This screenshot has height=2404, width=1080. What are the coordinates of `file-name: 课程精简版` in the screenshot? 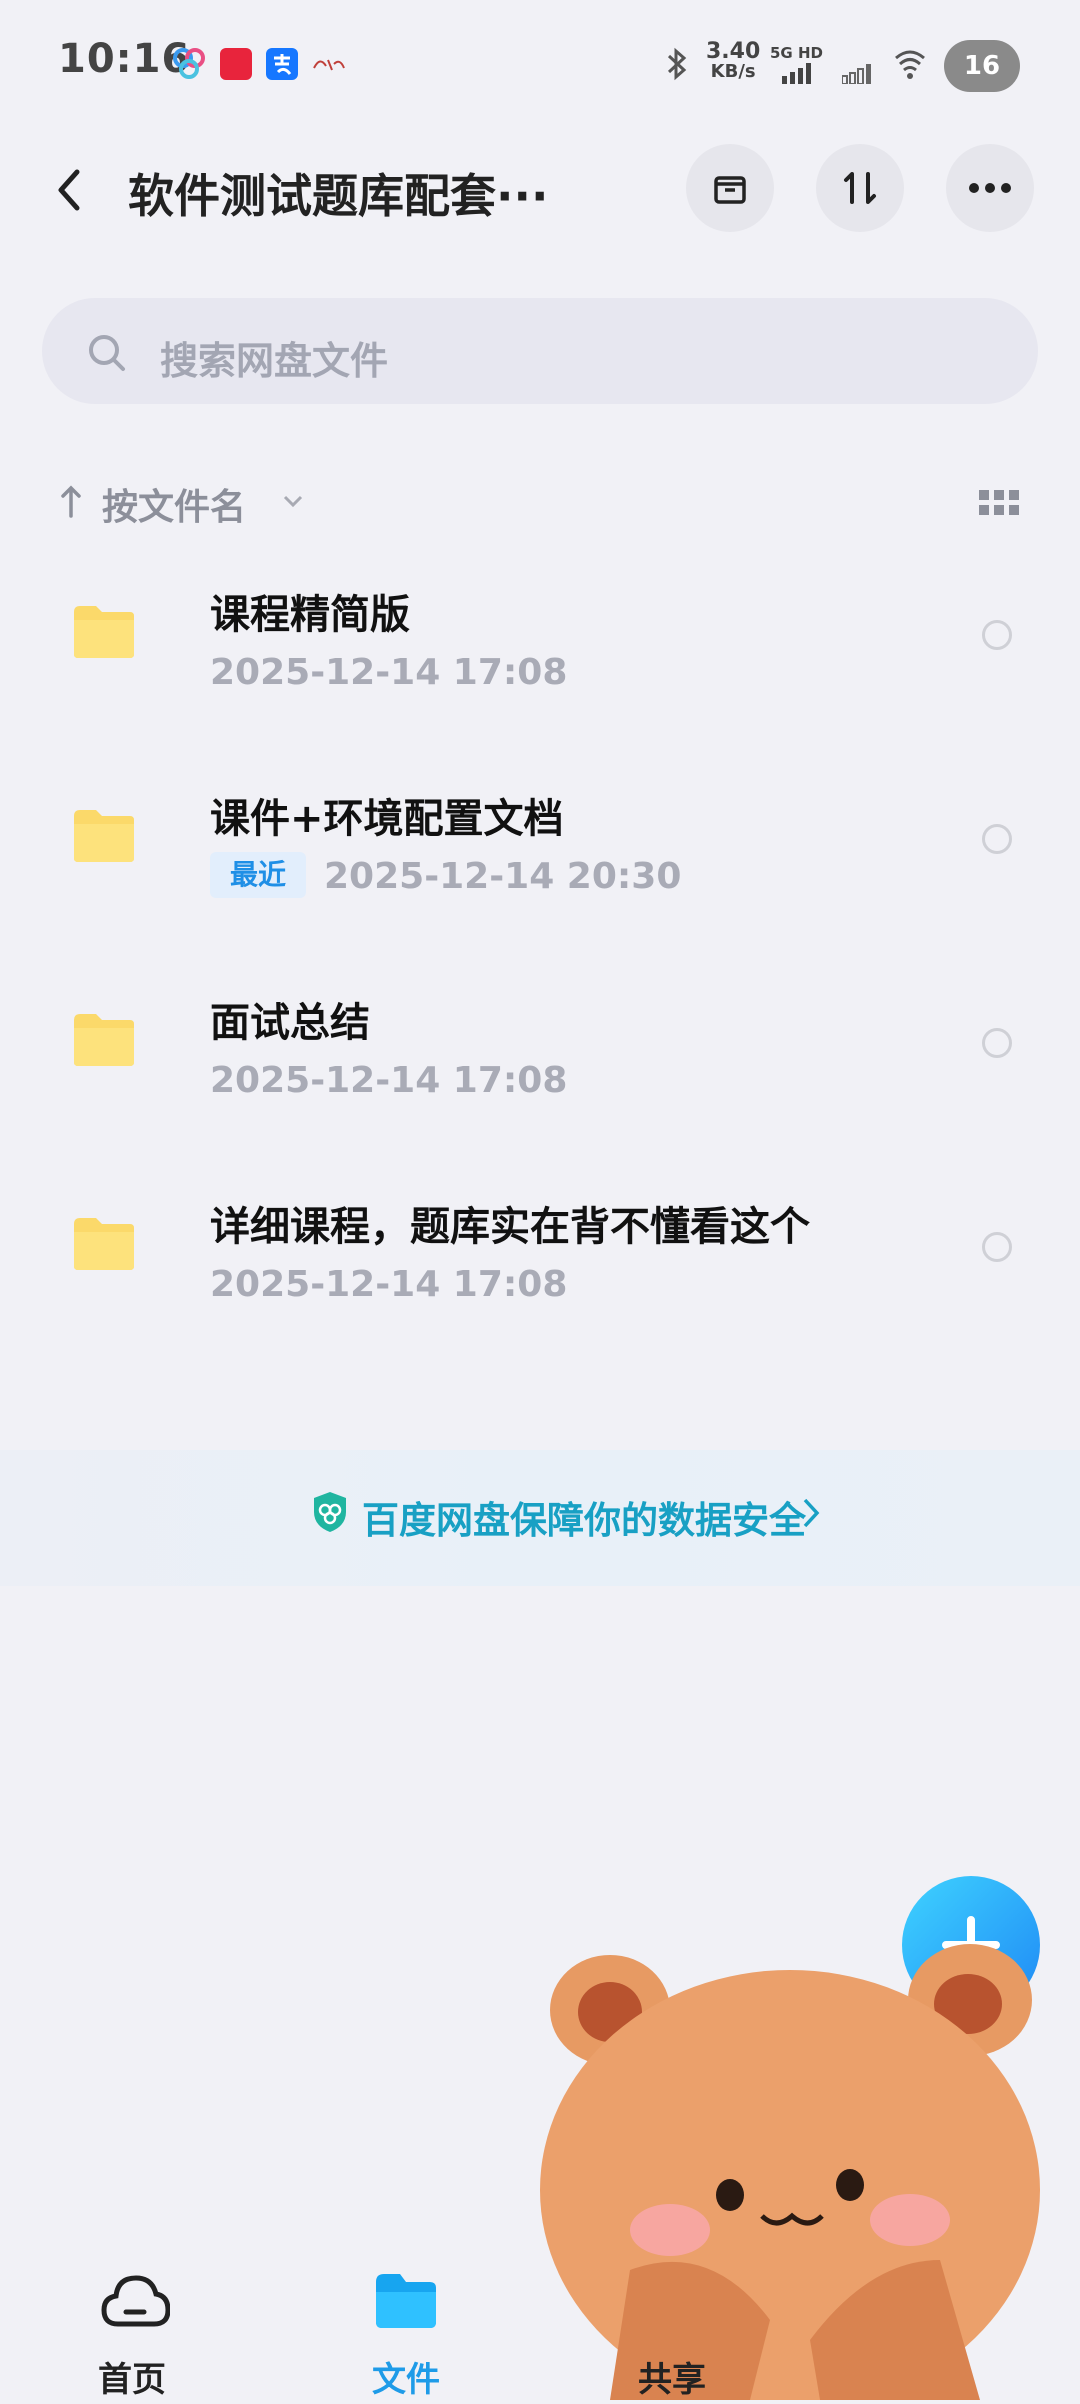 It's located at (310, 615).